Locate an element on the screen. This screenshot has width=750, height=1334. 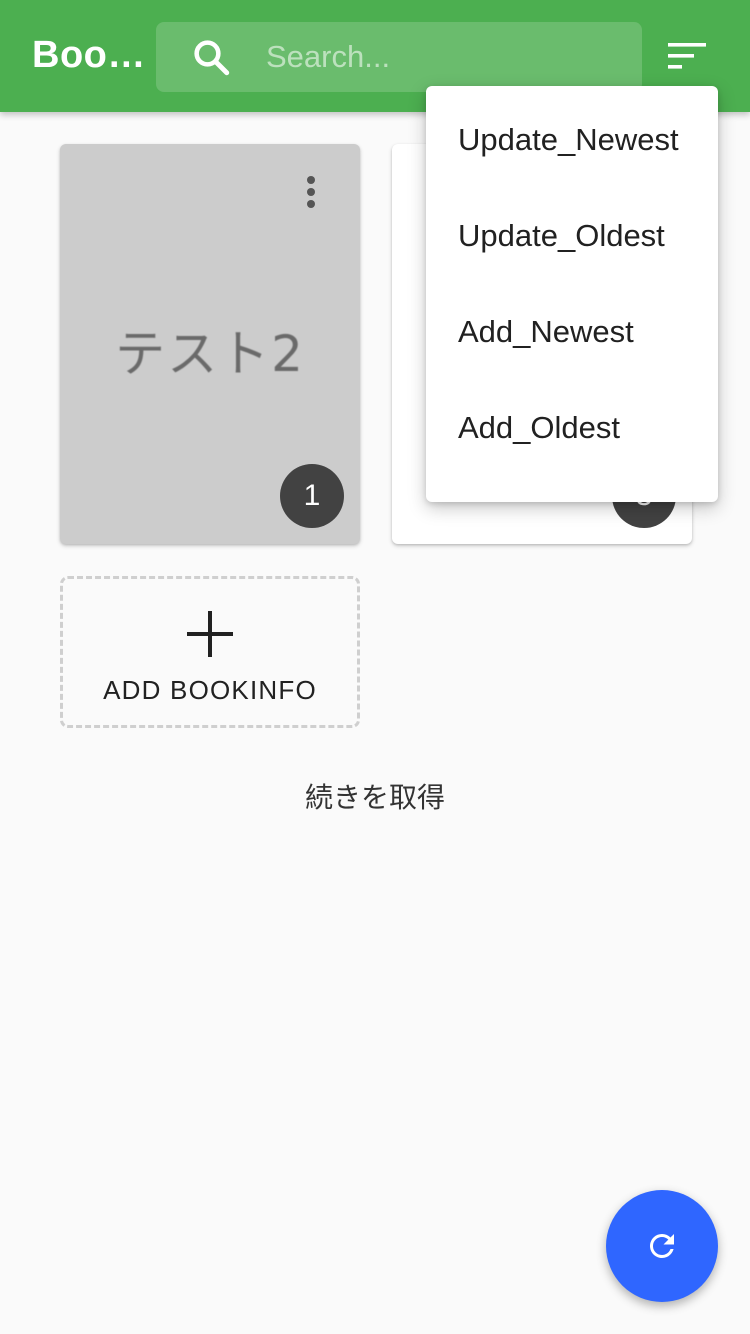
refresh-icon is located at coordinates (661, 1246).